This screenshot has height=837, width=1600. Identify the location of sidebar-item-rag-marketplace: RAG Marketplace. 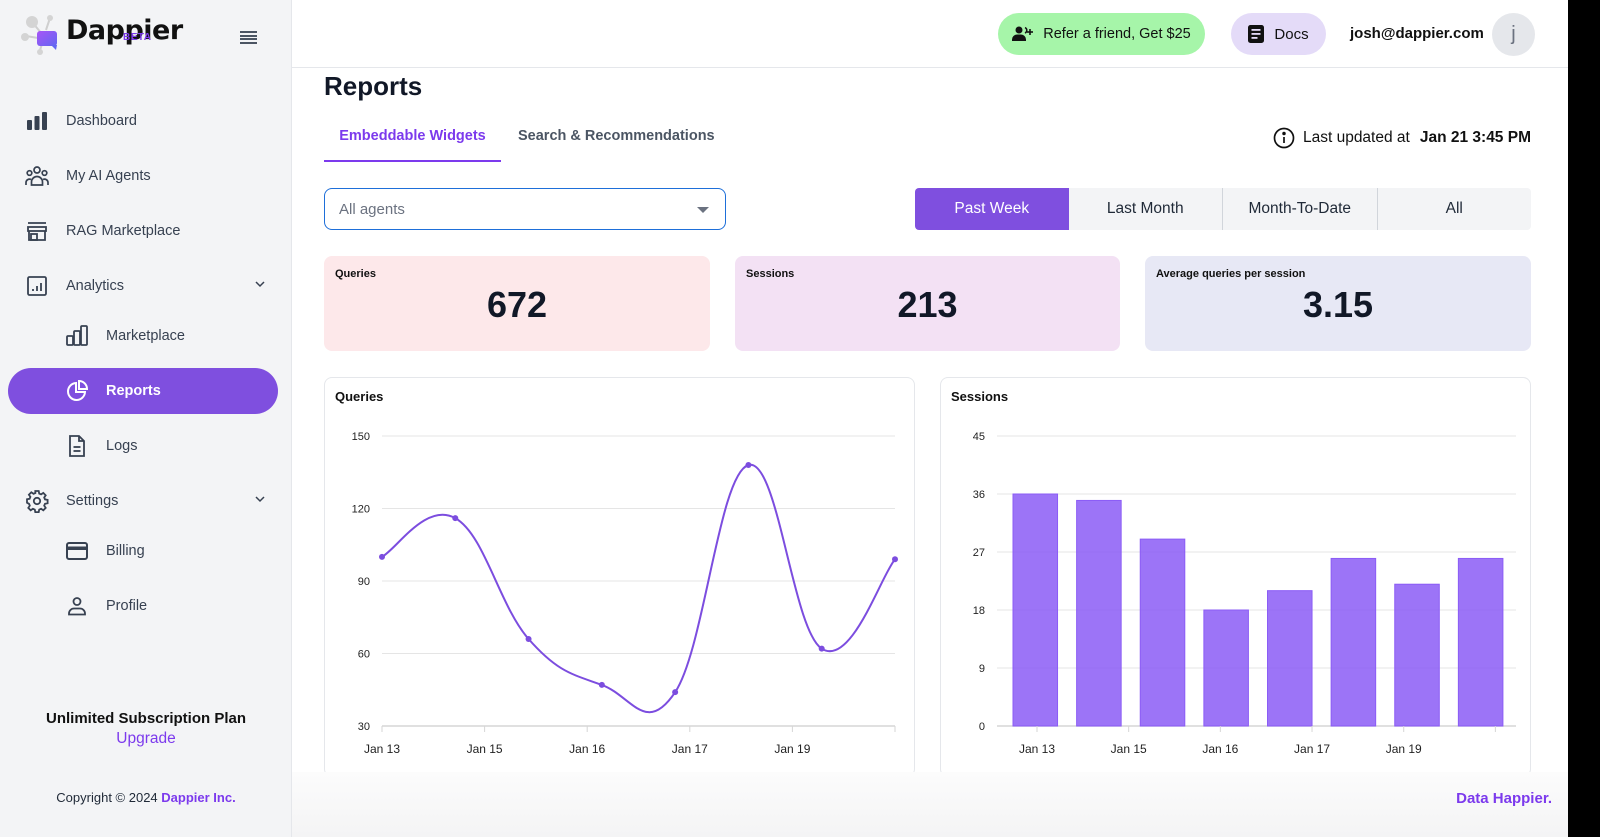
(143, 231).